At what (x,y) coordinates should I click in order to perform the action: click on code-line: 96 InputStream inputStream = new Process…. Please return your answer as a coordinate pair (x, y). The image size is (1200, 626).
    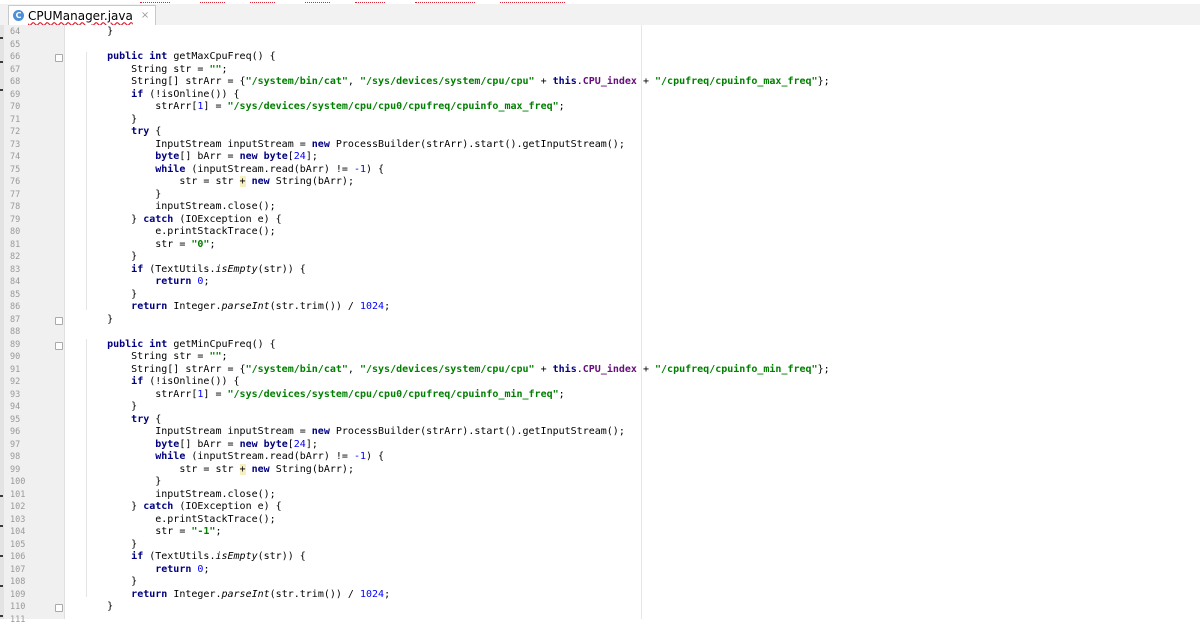
    Looking at the image, I should click on (602, 432).